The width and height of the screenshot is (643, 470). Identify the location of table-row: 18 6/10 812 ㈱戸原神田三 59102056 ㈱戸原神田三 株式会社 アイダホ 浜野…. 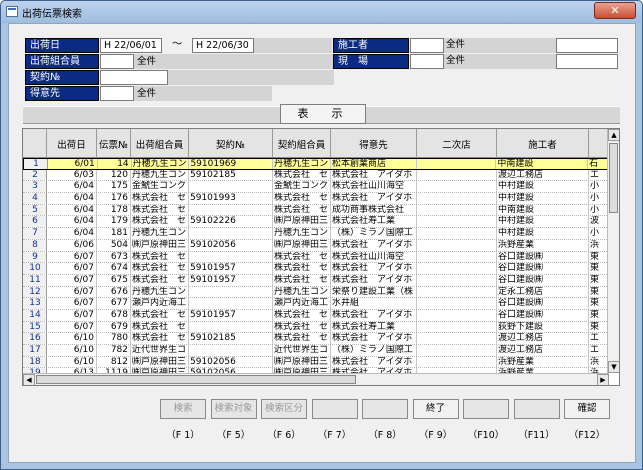
(316, 362).